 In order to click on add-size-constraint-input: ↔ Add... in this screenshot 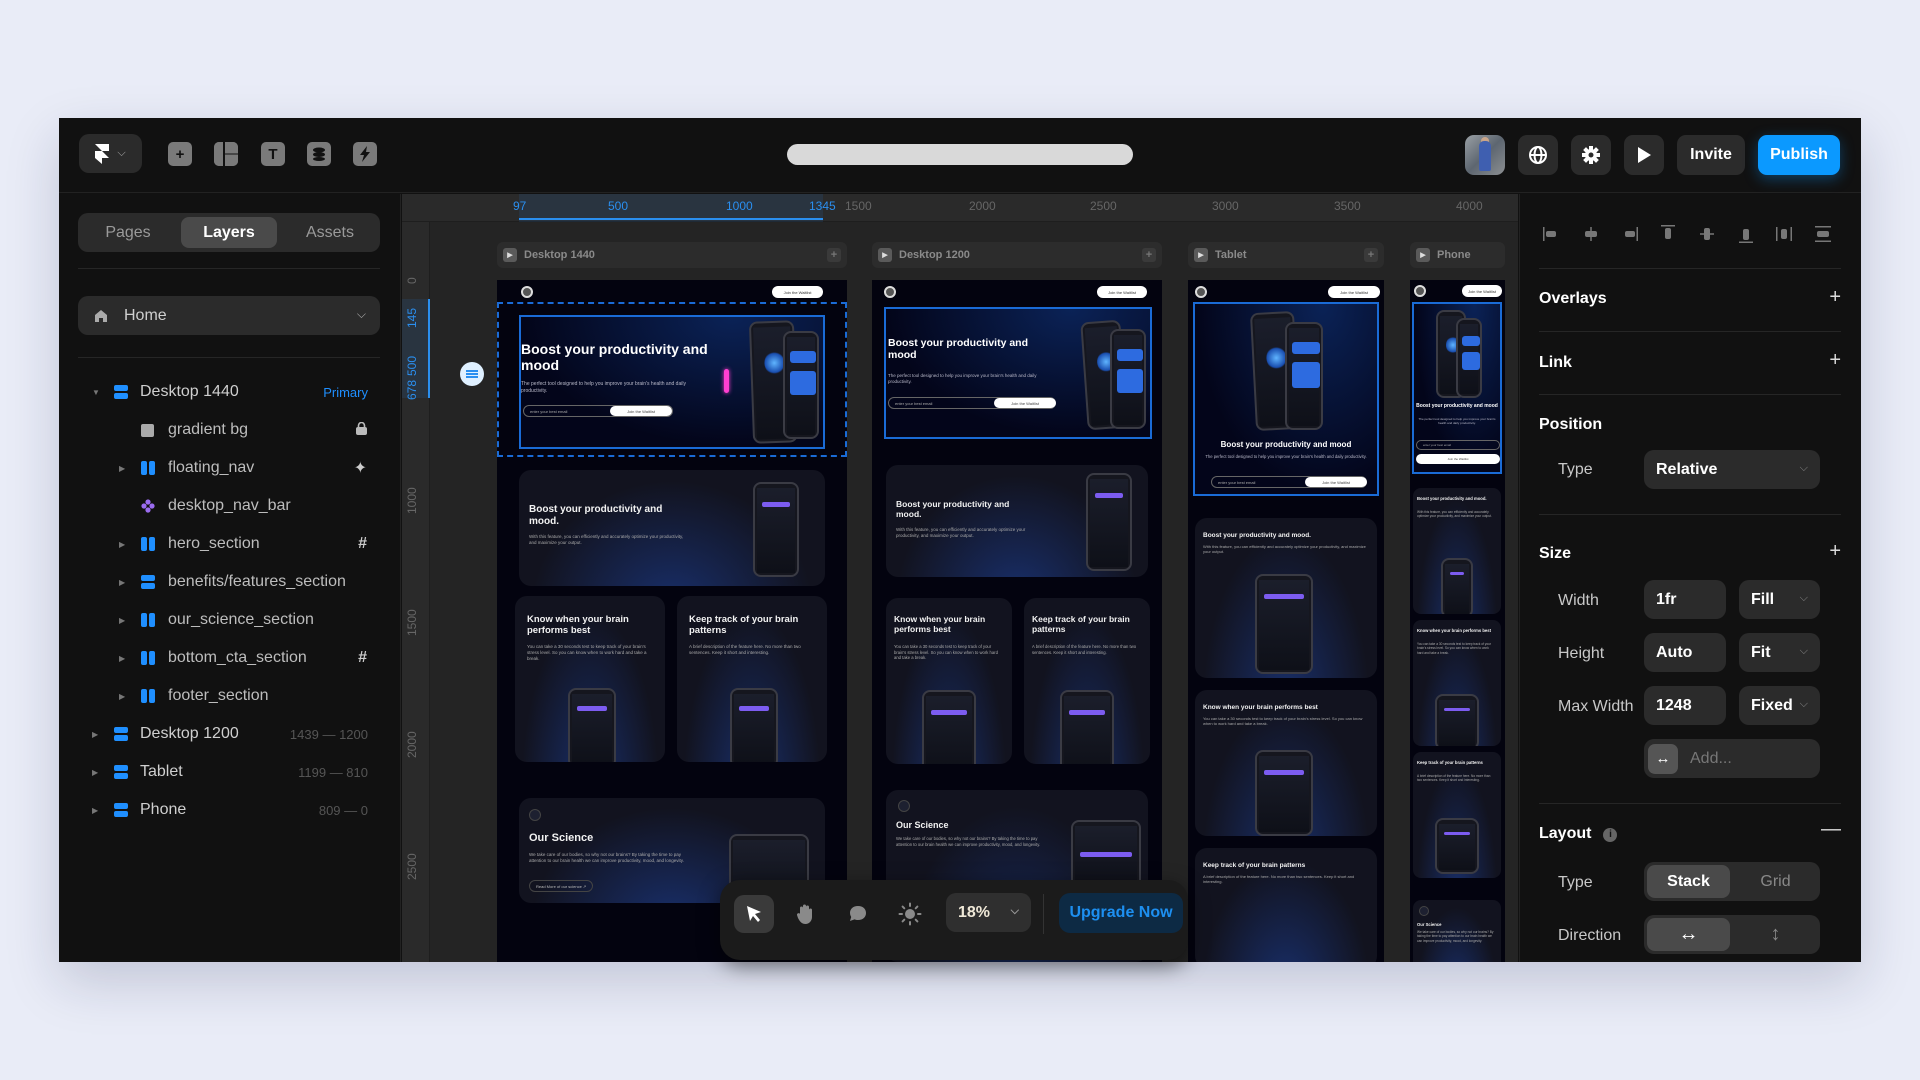, I will do `click(1732, 758)`.